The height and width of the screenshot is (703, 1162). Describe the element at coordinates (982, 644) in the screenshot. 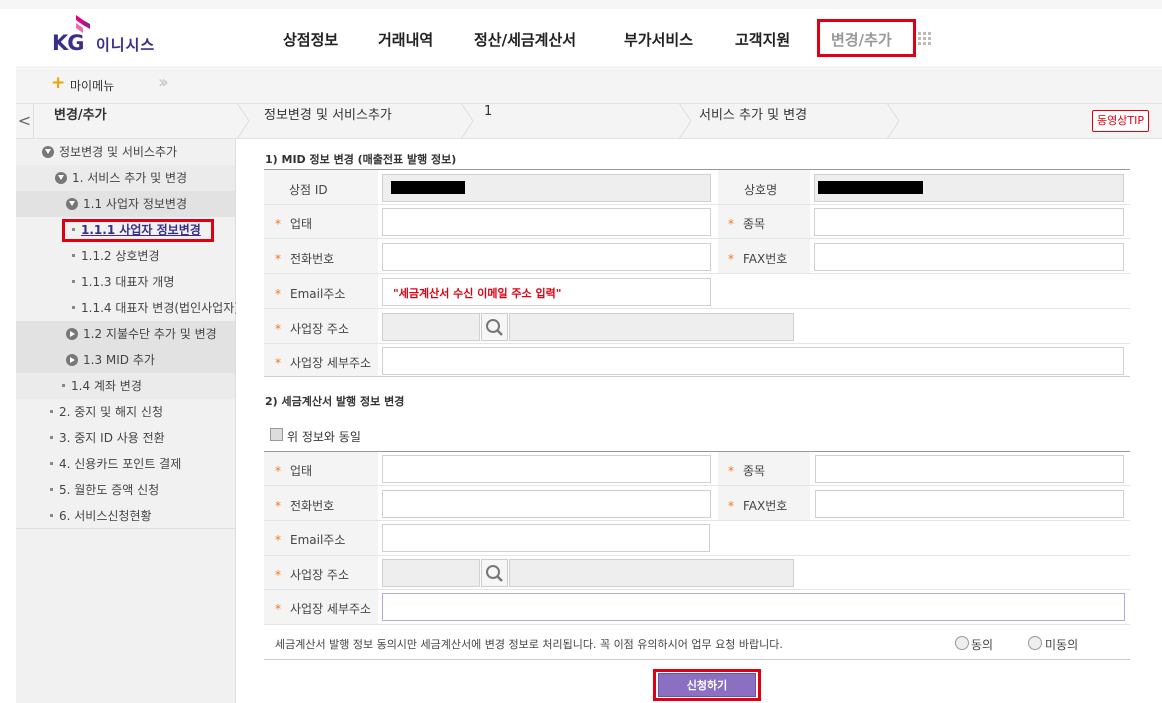

I see `agree-label: 동의` at that location.